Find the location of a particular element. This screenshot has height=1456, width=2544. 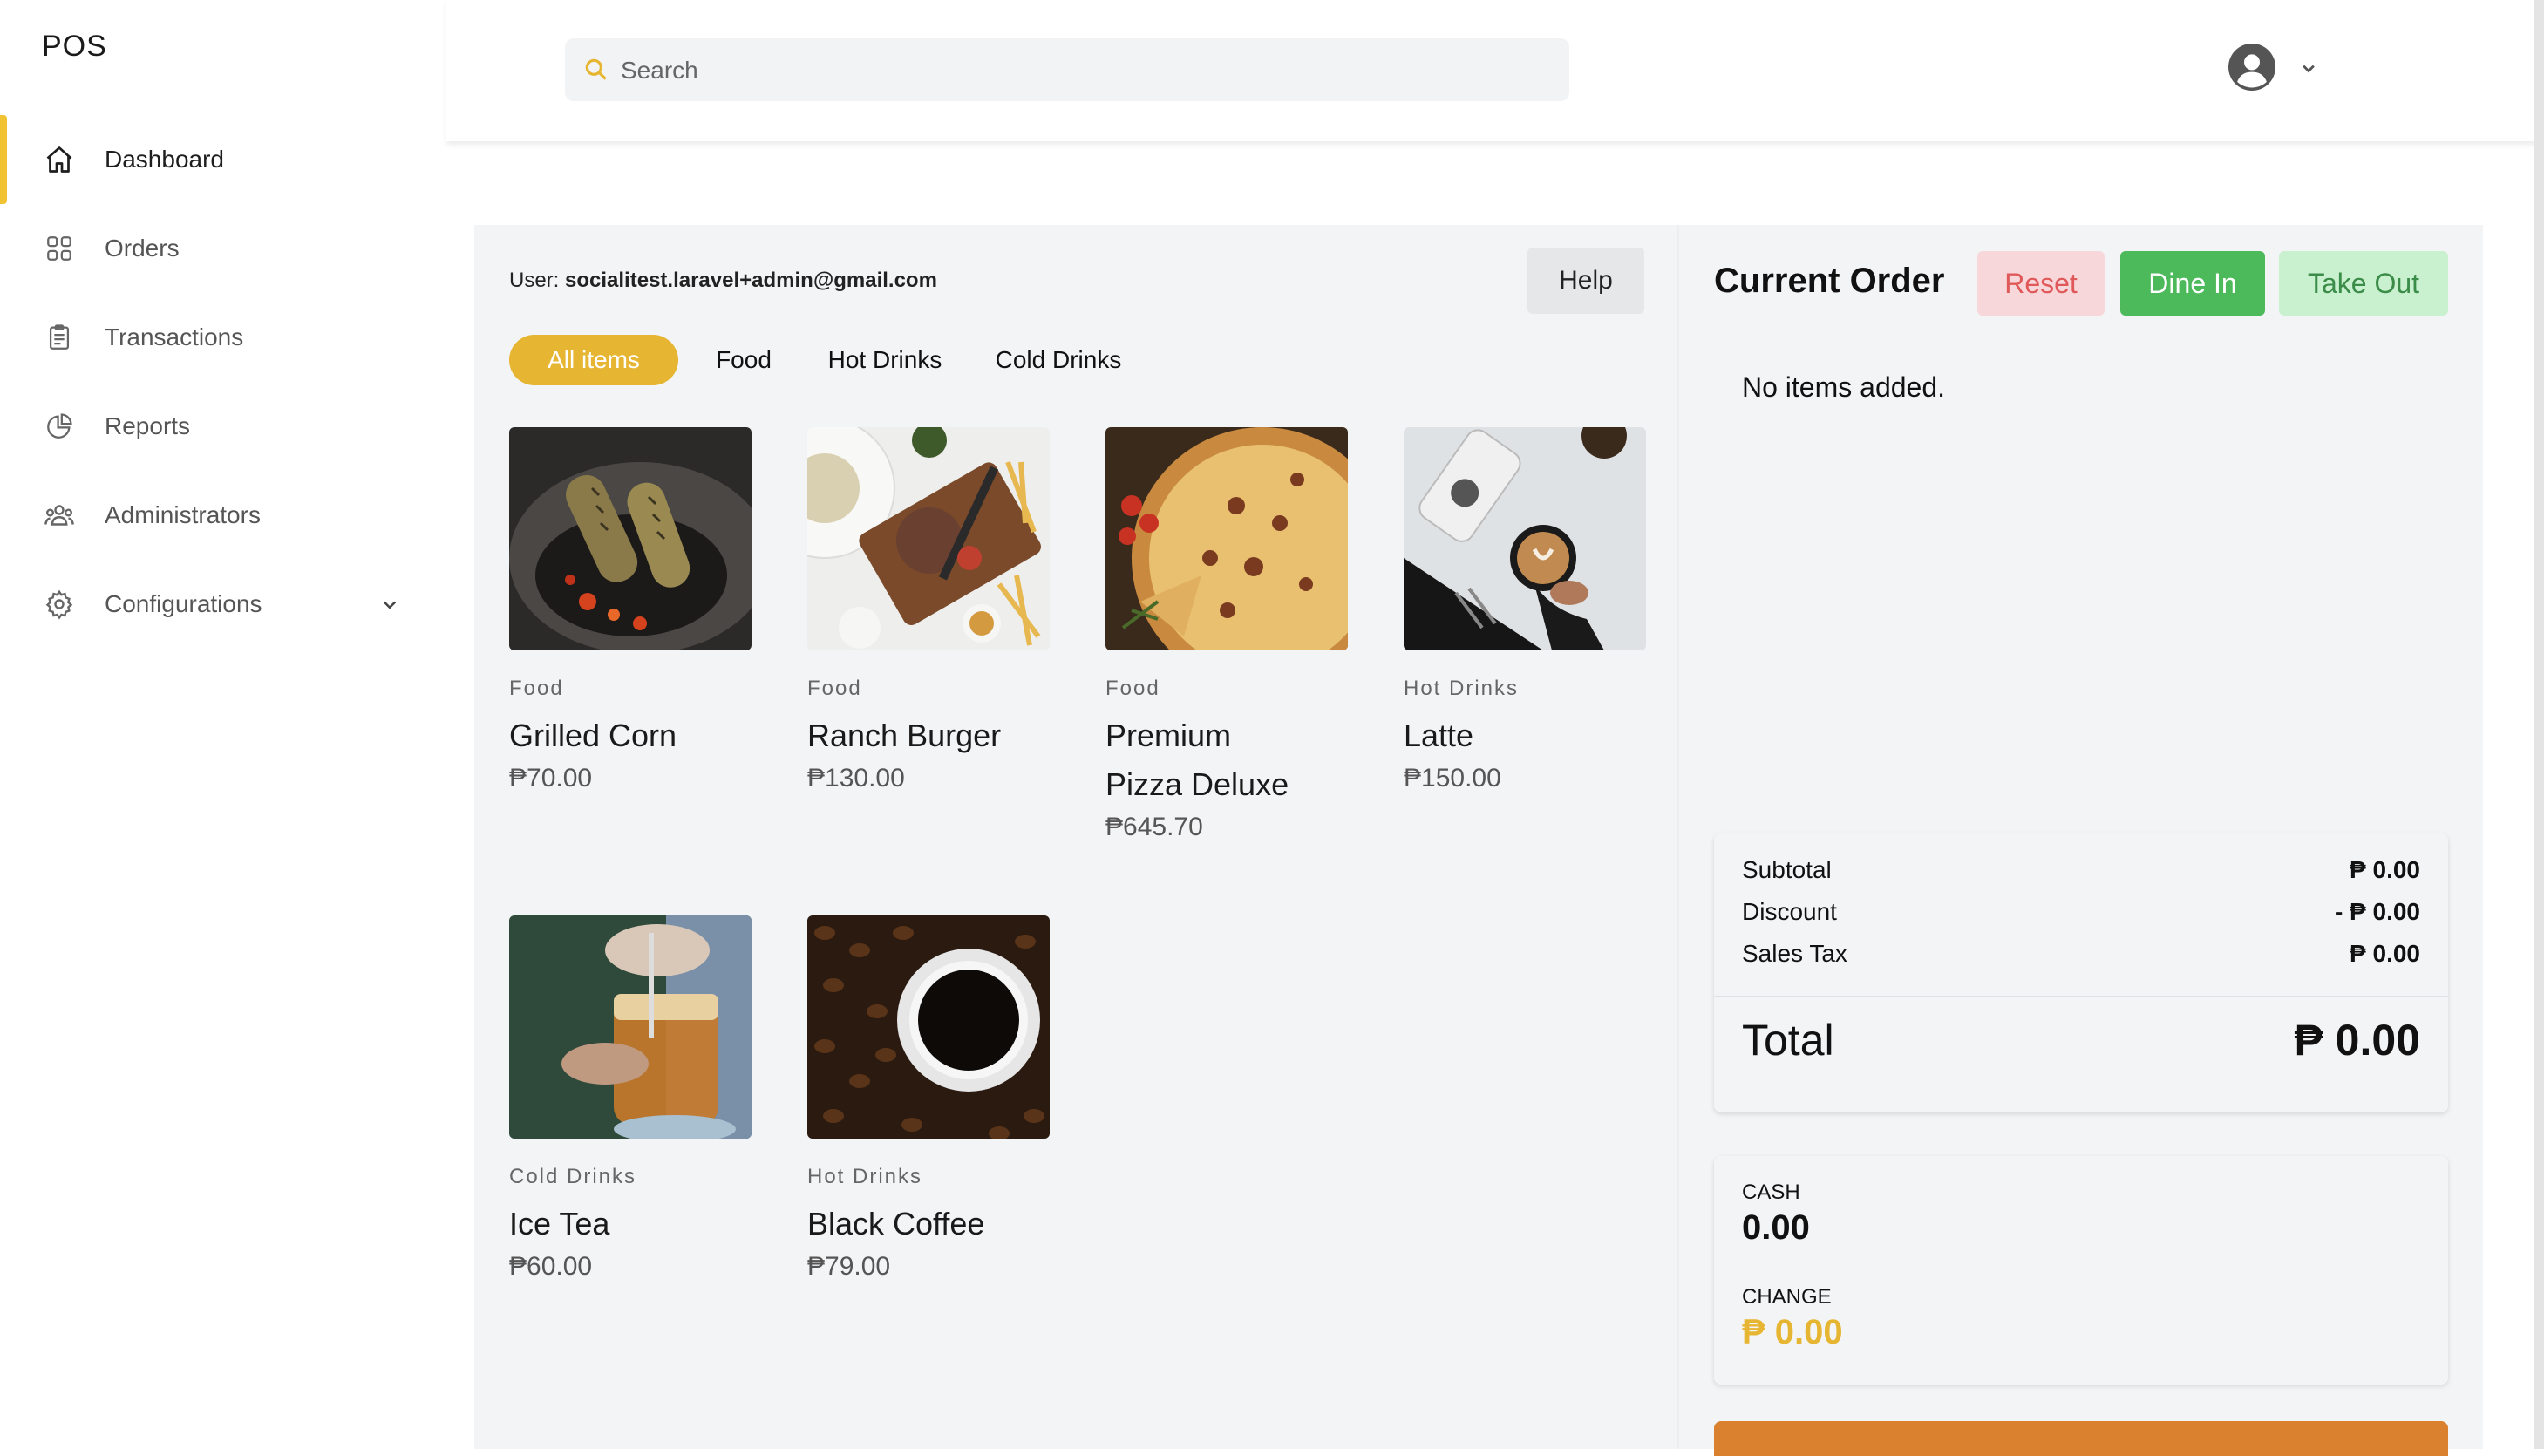

totals-divider is located at coordinates (2081, 996).